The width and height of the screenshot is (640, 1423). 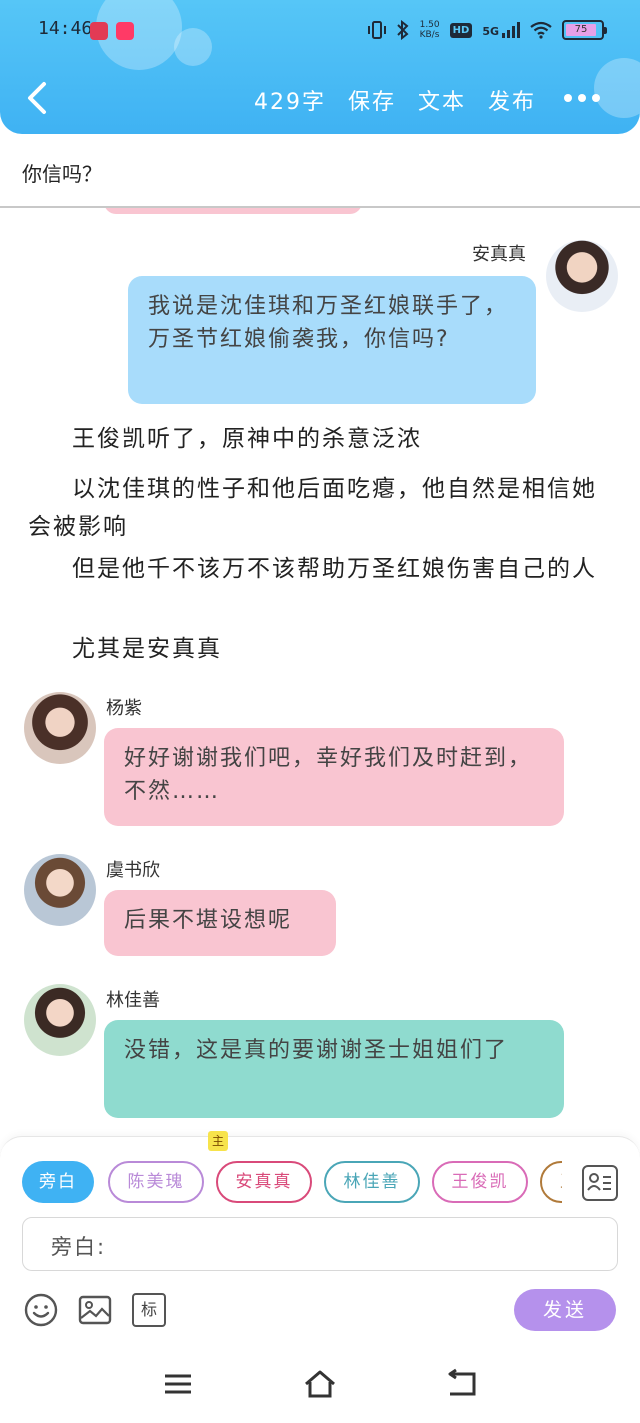 I want to click on message-bubble: 我说是沈佳琪和万圣红娘联手了，万圣节红娘偷袭我，你信吗?, so click(x=332, y=340).